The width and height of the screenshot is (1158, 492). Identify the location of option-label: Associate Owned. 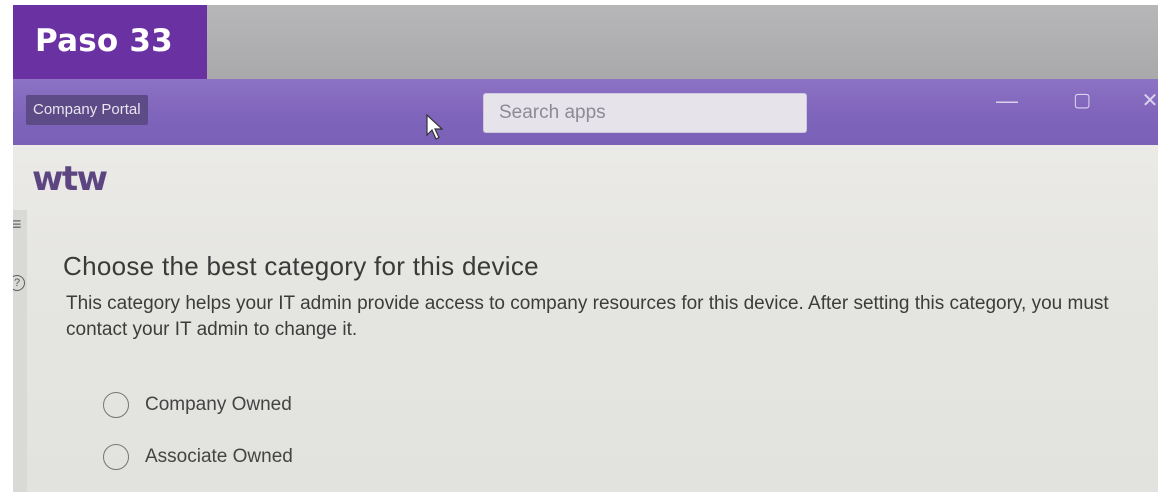
(219, 456).